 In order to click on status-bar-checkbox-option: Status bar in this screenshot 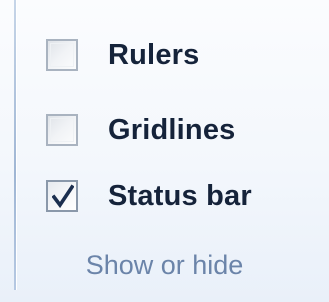, I will do `click(149, 196)`.